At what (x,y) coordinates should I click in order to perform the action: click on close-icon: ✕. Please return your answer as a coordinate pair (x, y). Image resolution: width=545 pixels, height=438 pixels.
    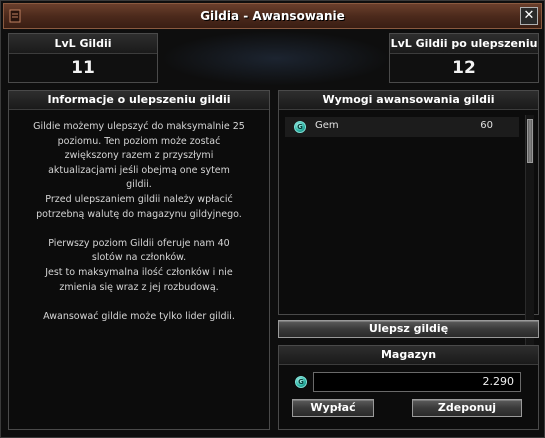
    Looking at the image, I should click on (529, 15).